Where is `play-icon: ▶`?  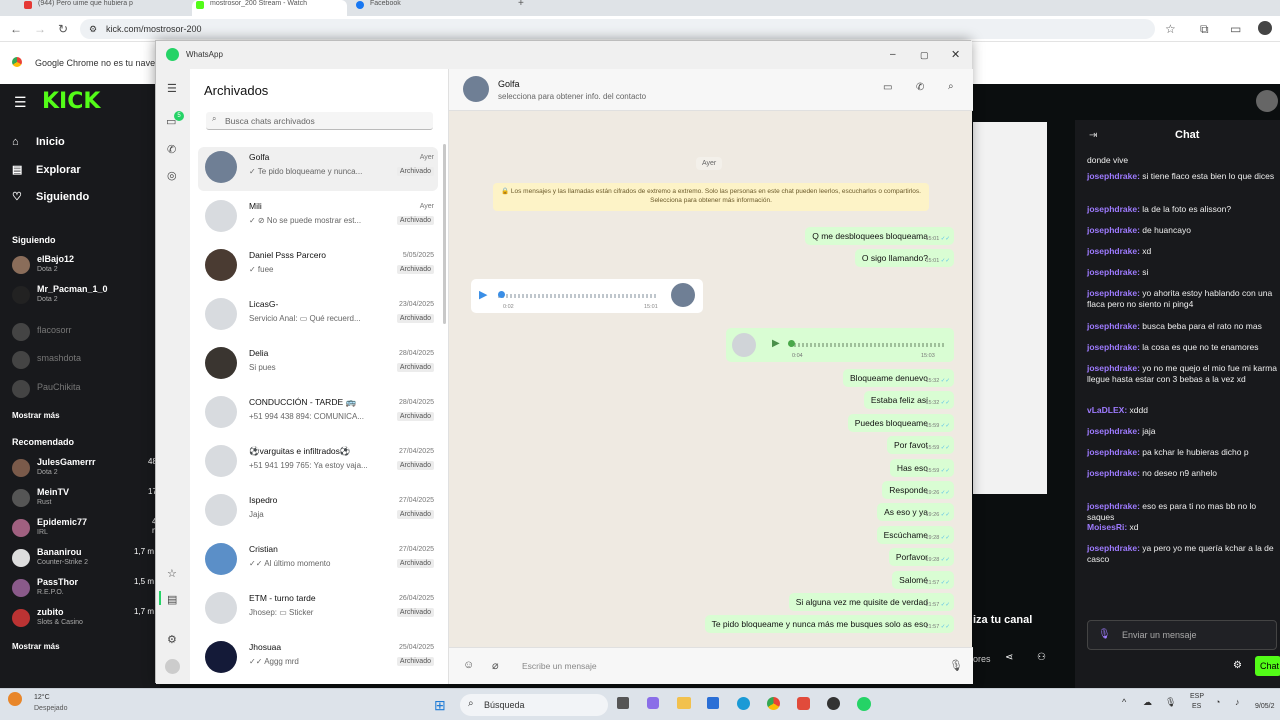 play-icon: ▶ is located at coordinates (776, 343).